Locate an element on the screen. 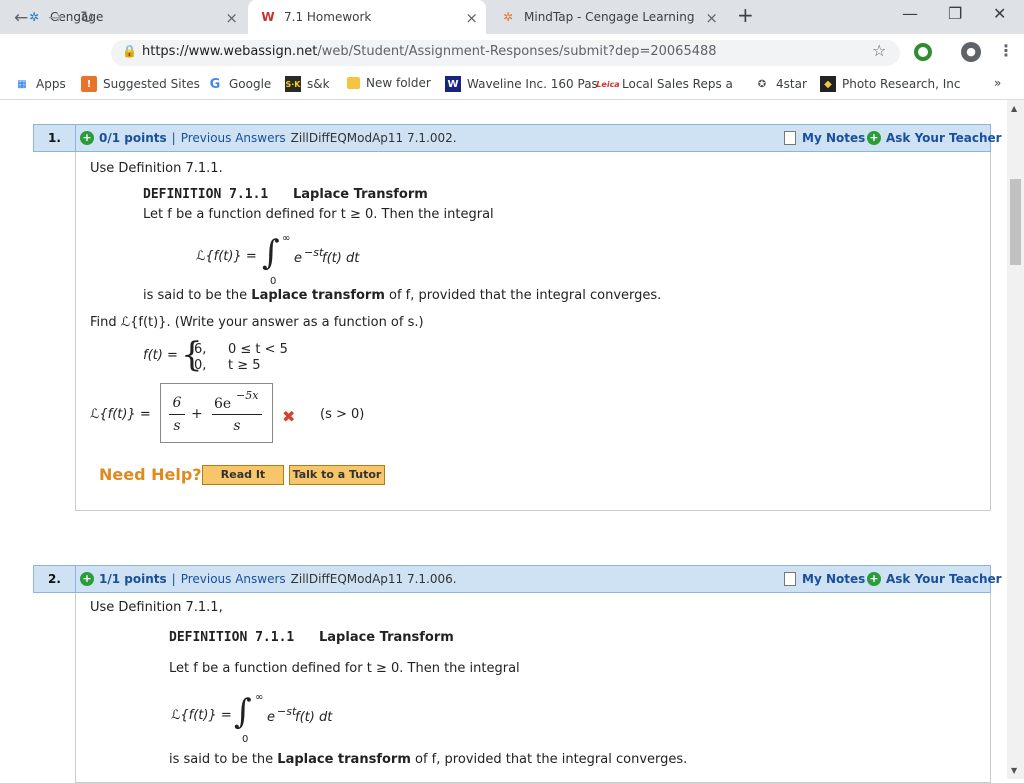  bookmark-label: New folder is located at coordinates (398, 83).